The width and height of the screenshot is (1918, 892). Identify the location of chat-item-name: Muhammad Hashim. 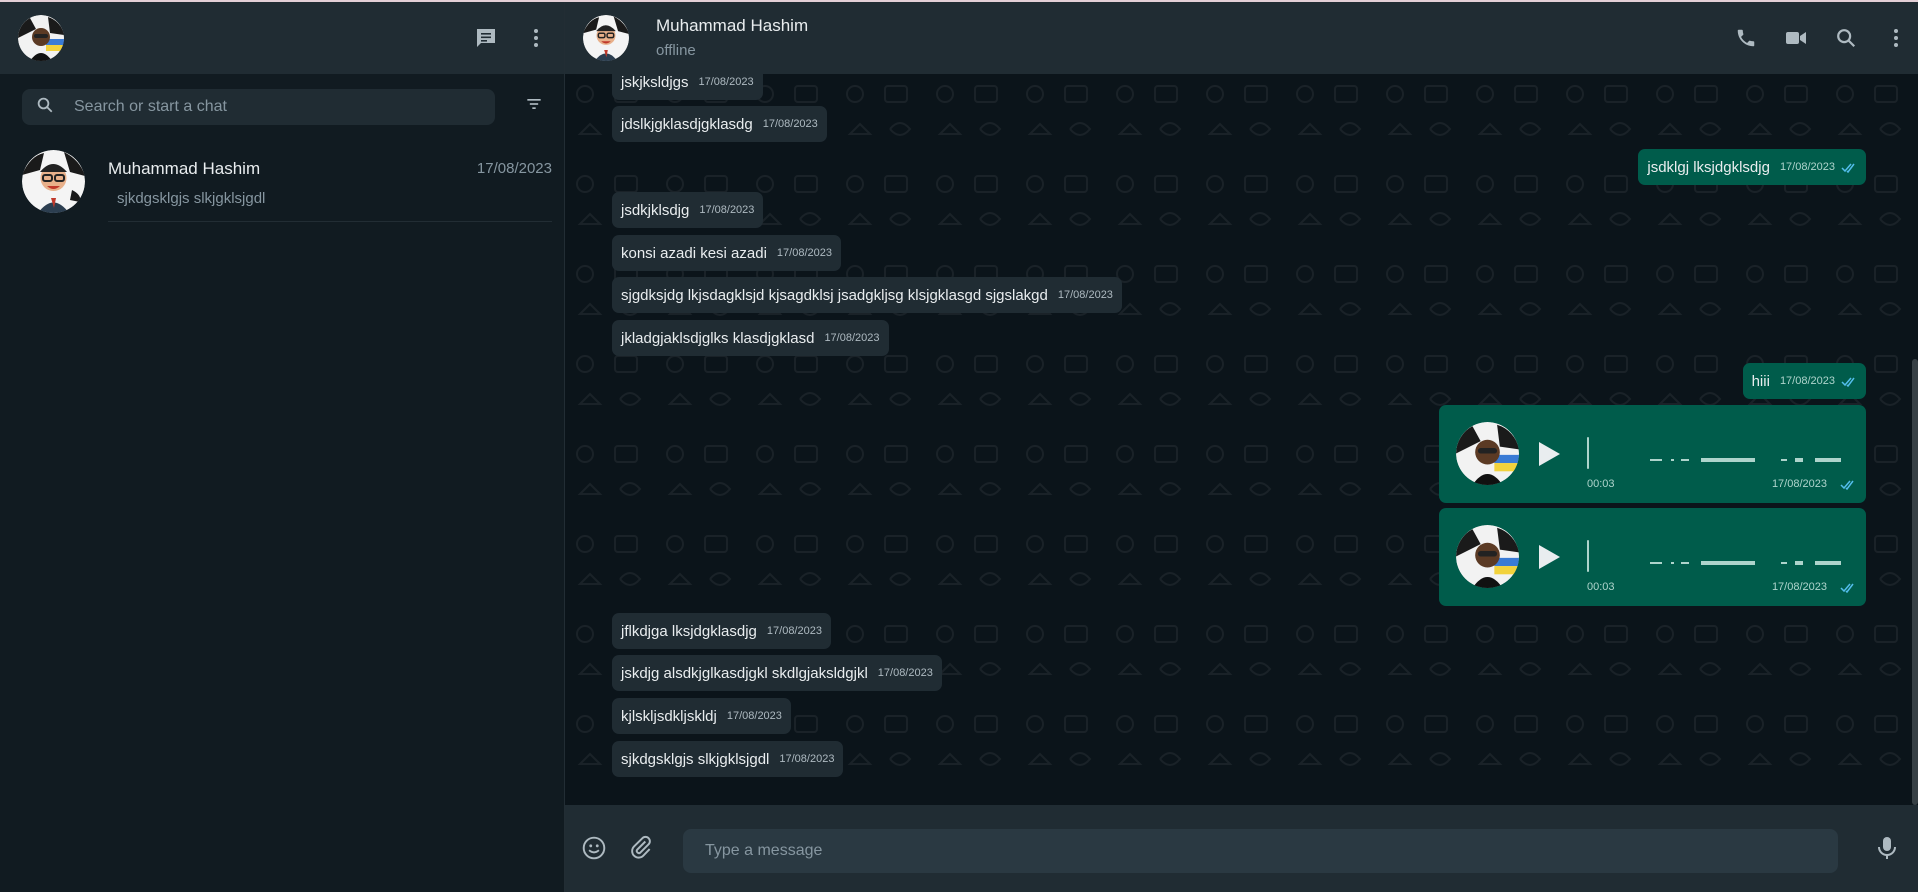
(184, 168).